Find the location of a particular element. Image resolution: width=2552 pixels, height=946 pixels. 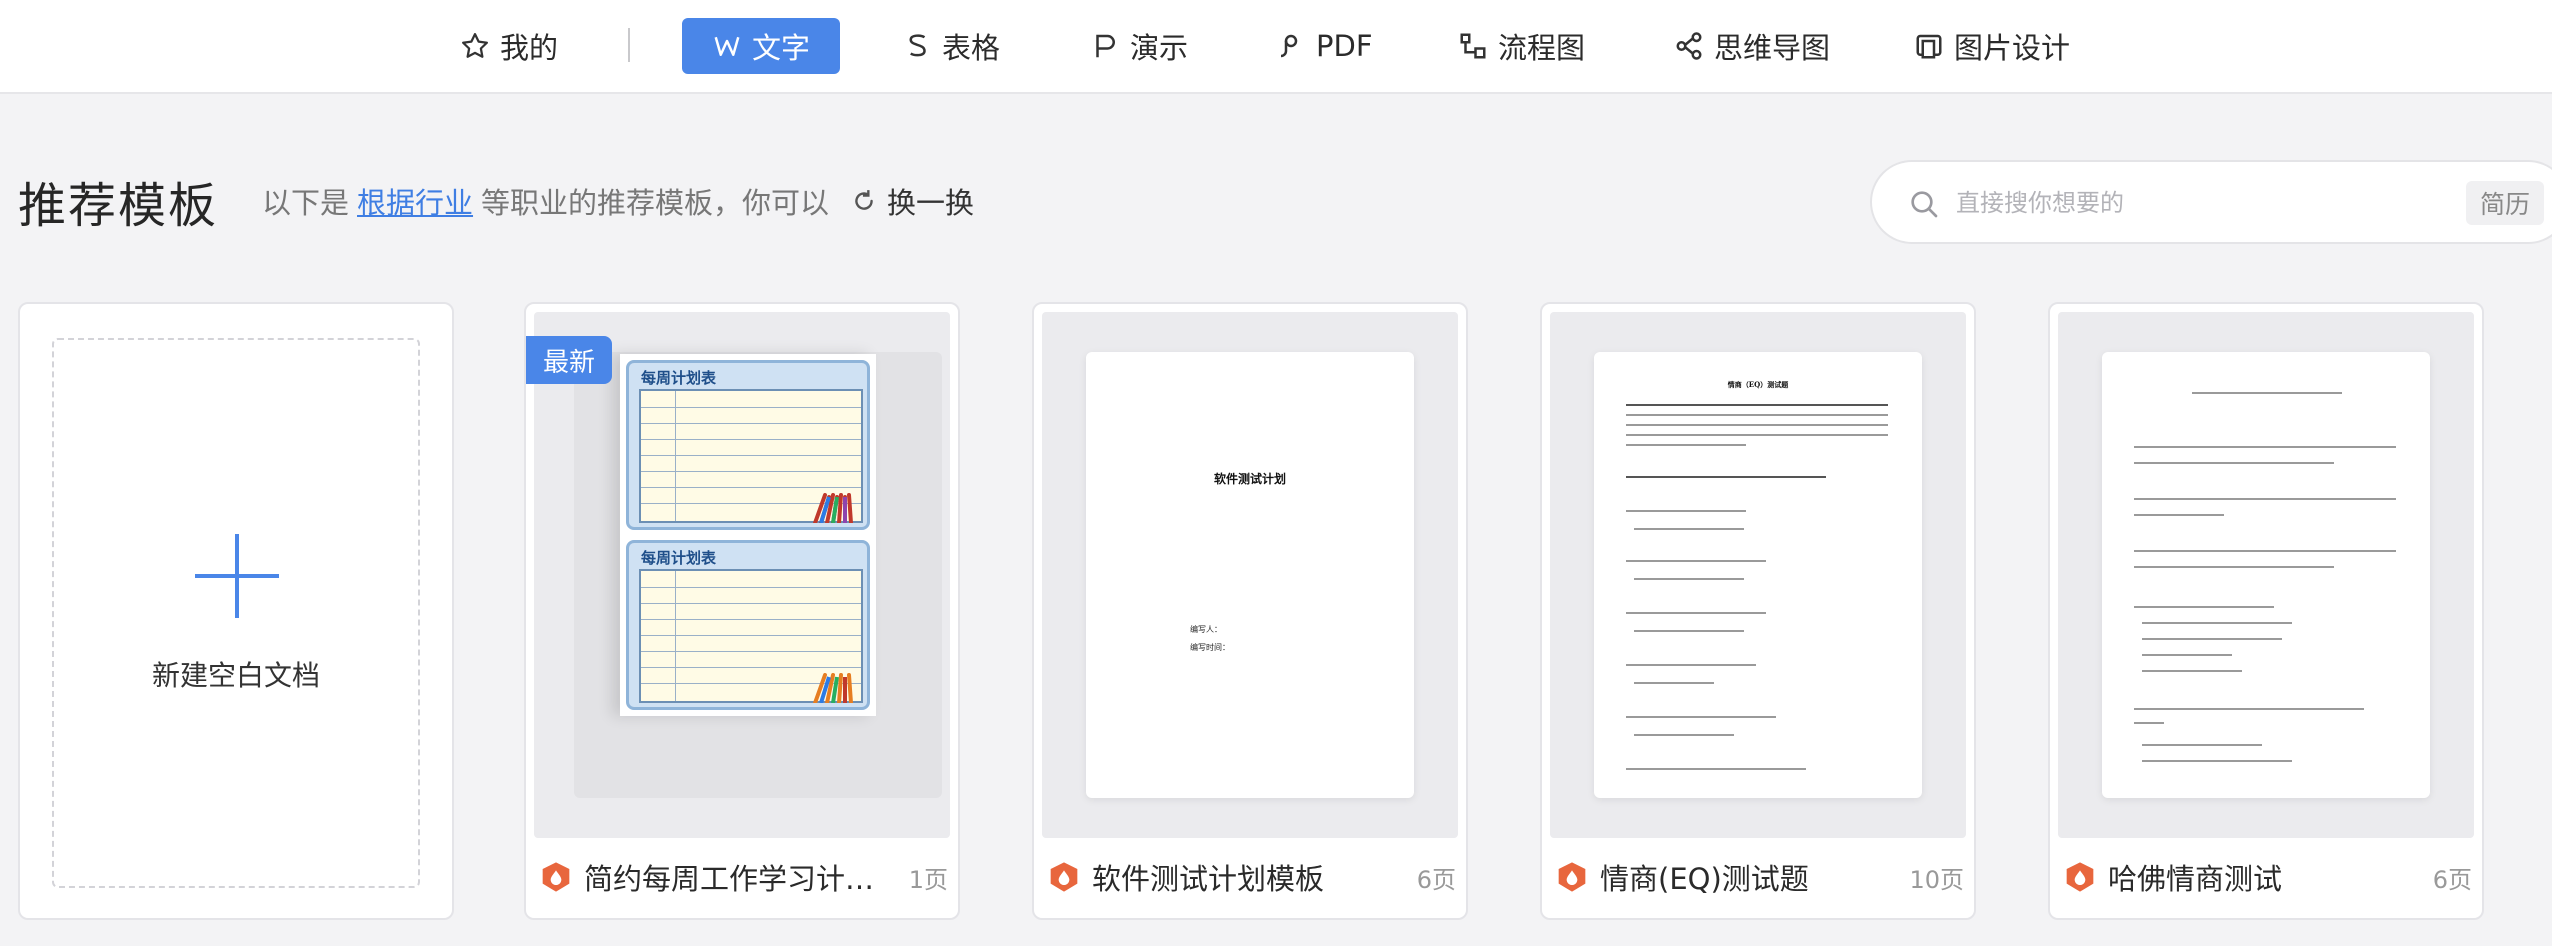

template-pages: 10页 is located at coordinates (1936, 879).